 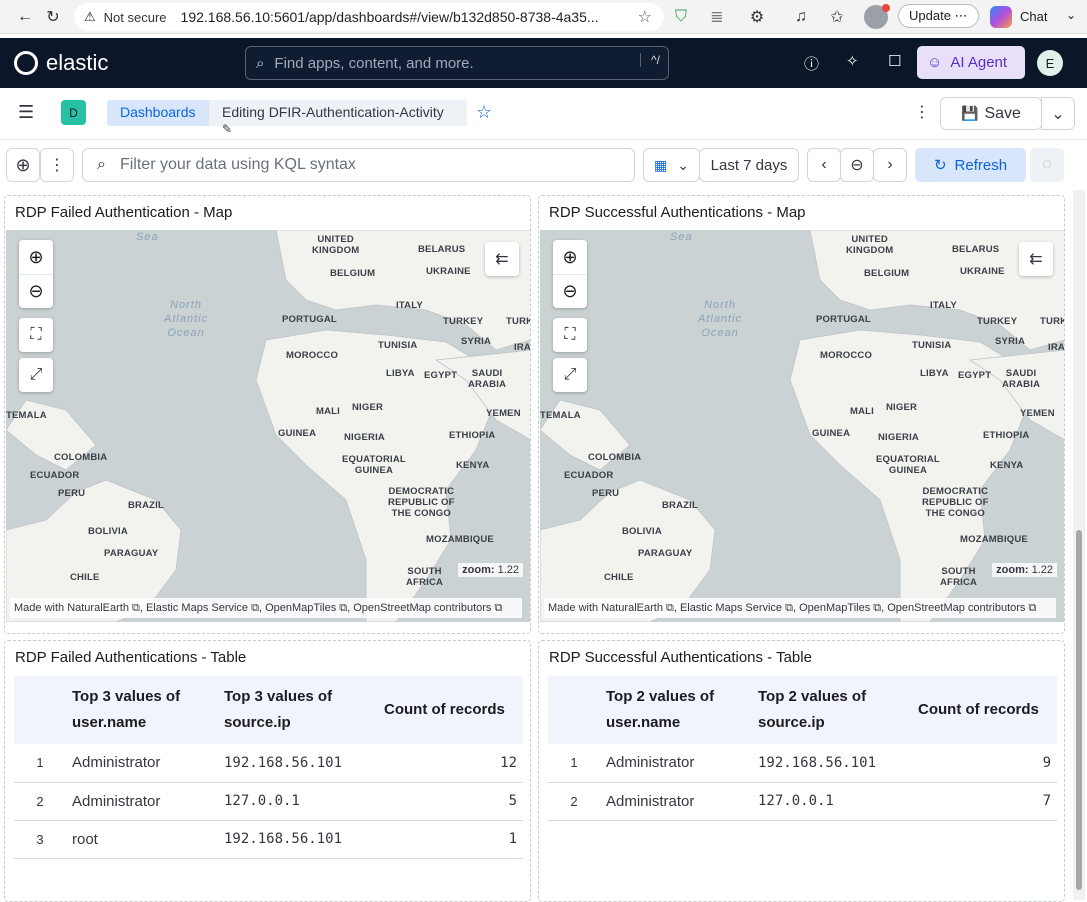 What do you see at coordinates (1079, 710) in the screenshot?
I see `scrollbar-thumb` at bounding box center [1079, 710].